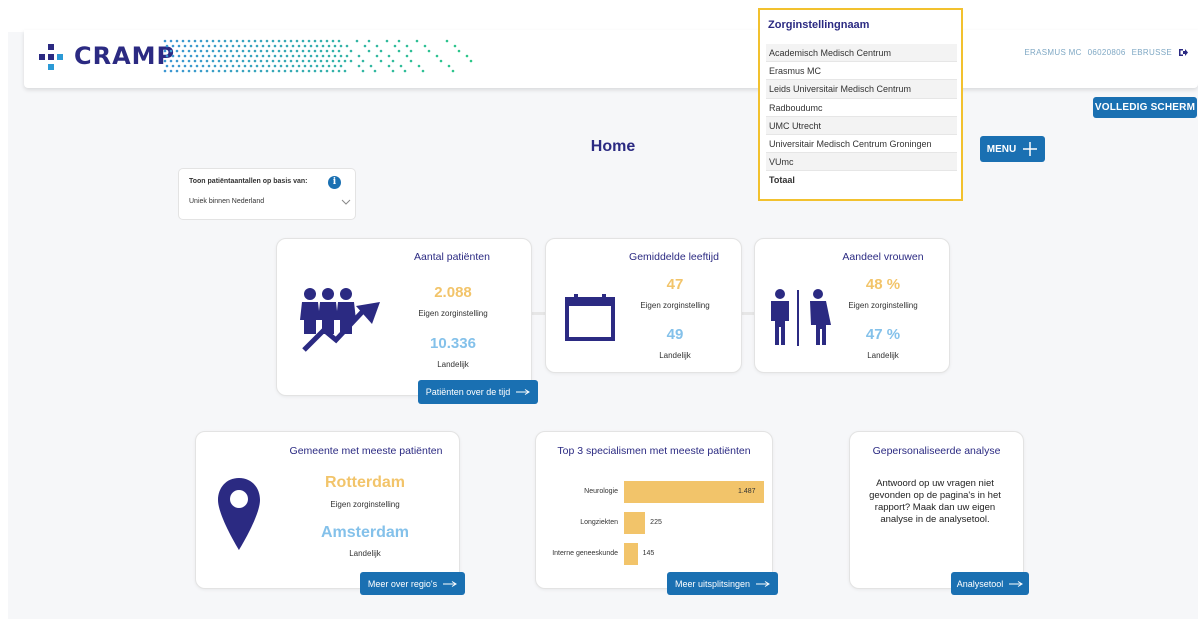  Describe the element at coordinates (883, 284) in the screenshot. I see `women-own-value: 48 %` at that location.